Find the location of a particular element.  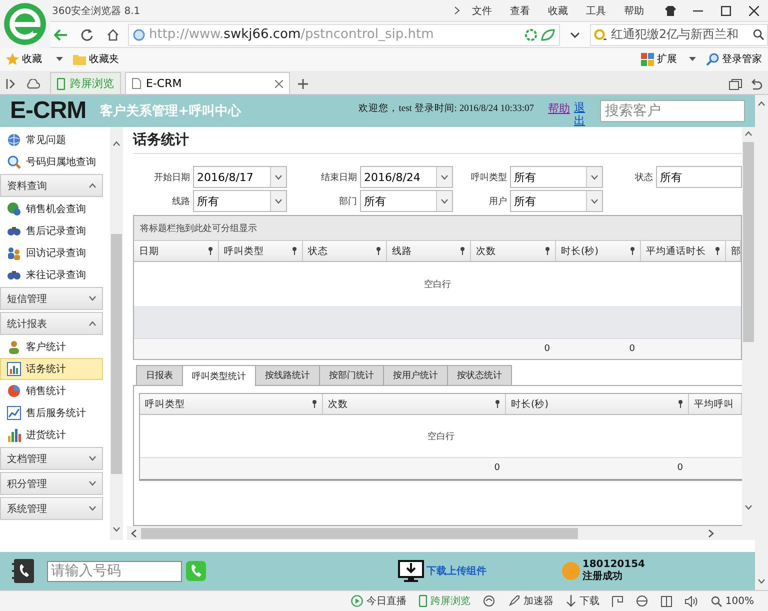

bookmark-folder: 收藏夹 is located at coordinates (96, 59).